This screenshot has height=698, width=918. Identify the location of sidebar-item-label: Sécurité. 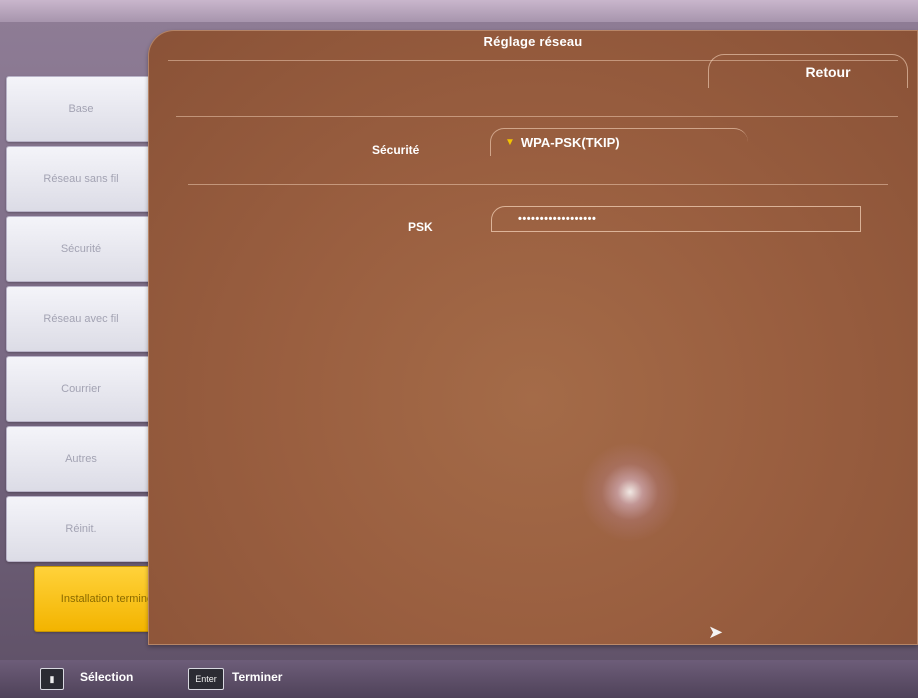
(81, 249).